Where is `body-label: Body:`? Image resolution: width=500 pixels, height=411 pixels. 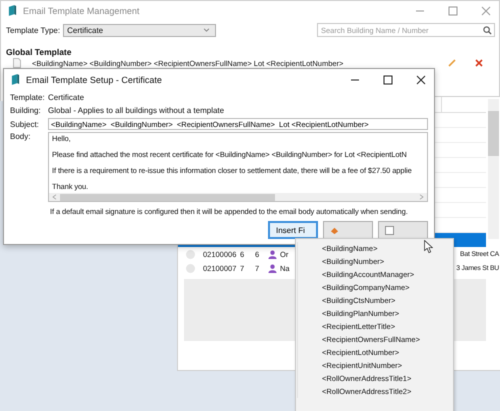
body-label: Body: is located at coordinates (21, 136).